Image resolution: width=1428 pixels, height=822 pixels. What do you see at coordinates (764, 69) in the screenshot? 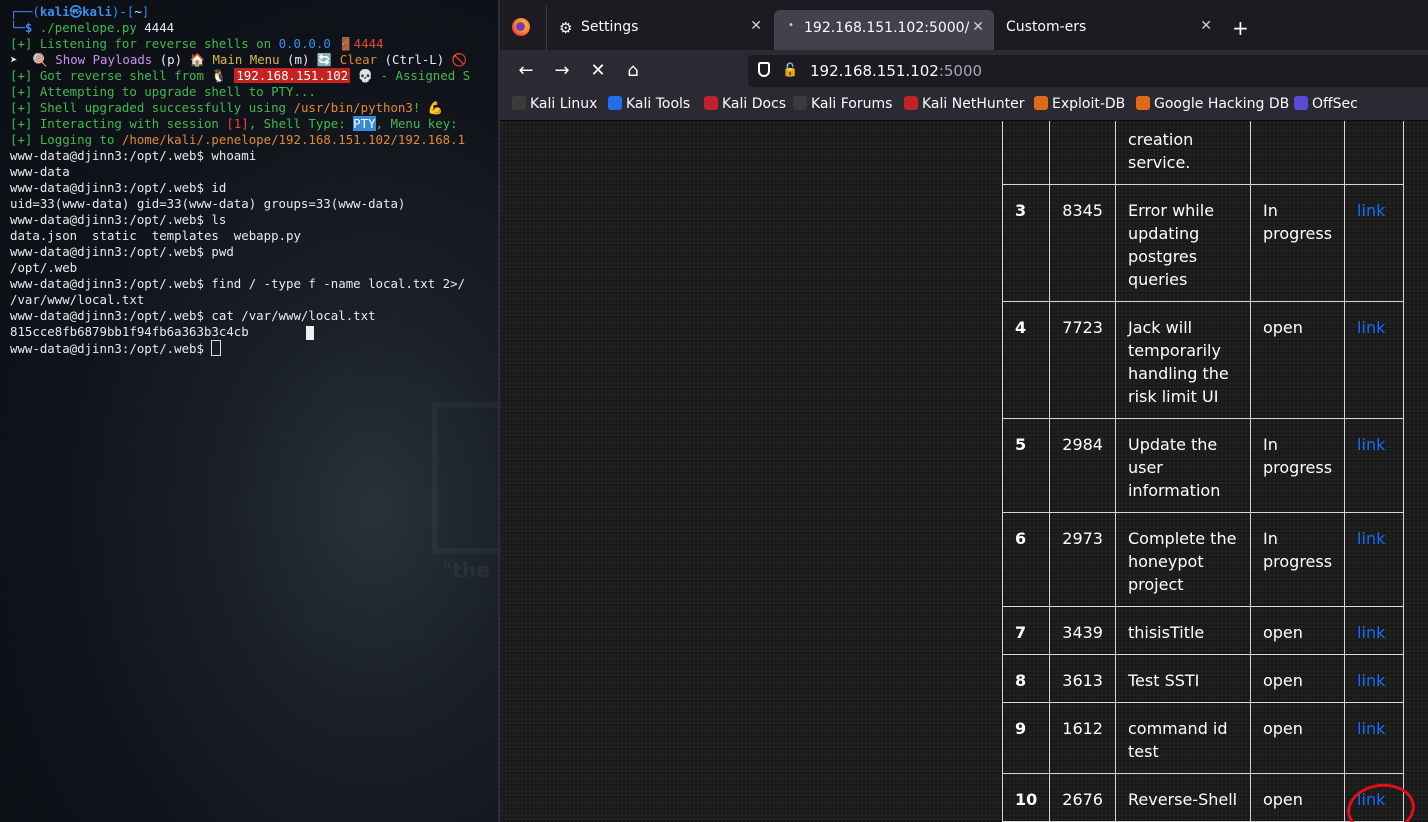
I see `shield-icon` at bounding box center [764, 69].